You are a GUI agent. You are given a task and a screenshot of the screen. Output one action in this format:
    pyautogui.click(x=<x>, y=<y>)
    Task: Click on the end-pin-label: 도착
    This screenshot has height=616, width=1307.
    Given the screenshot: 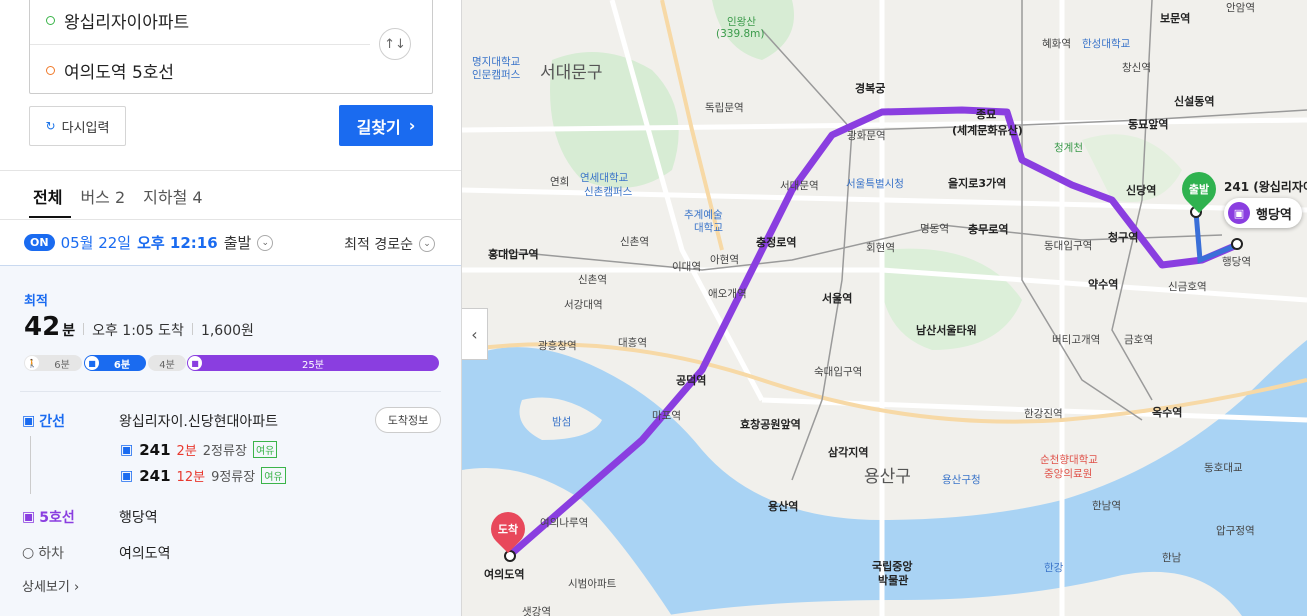 What is the action you would take?
    pyautogui.click(x=508, y=529)
    